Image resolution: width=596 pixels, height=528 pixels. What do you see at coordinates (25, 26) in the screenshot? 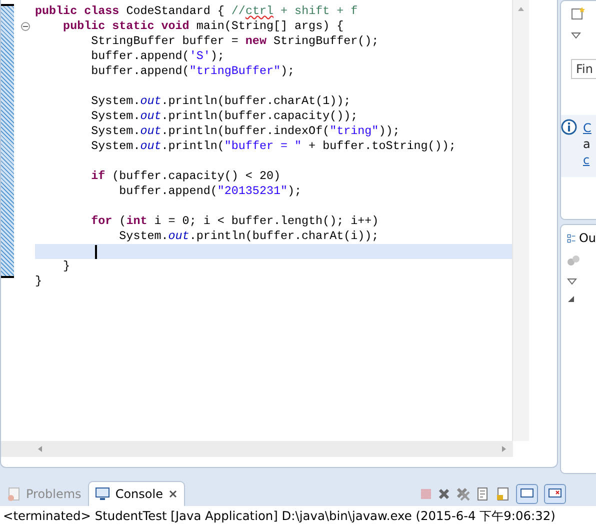
I see `collapse-icon` at bounding box center [25, 26].